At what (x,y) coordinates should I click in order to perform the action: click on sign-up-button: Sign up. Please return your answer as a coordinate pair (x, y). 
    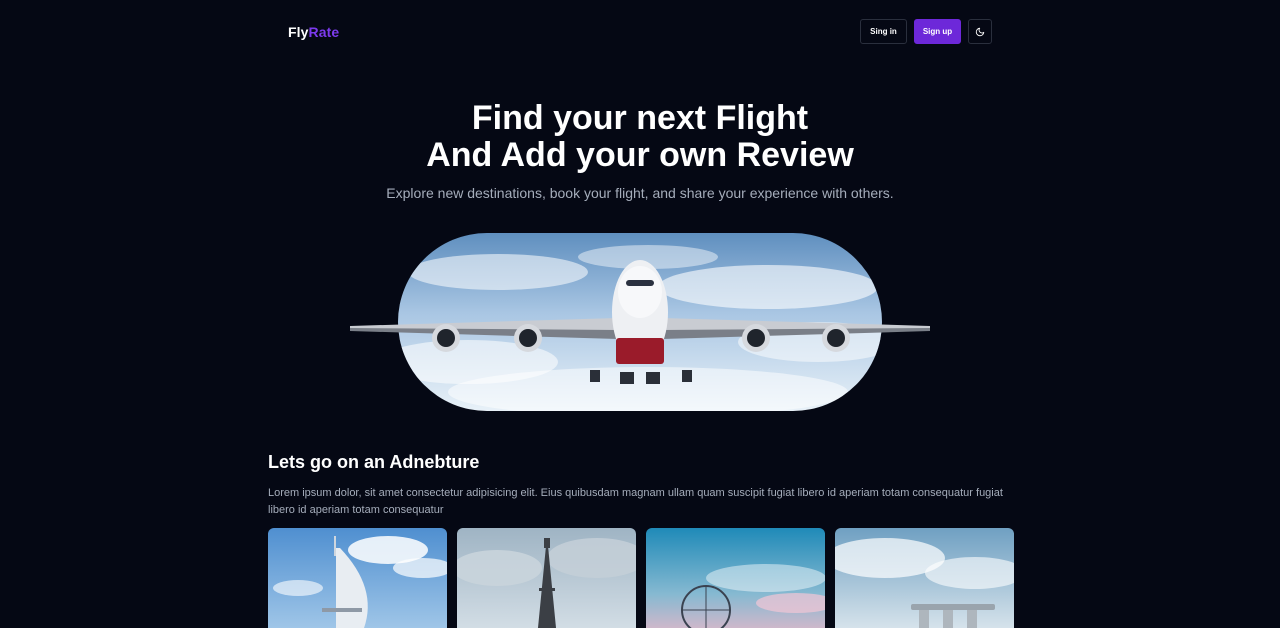
    Looking at the image, I should click on (937, 31).